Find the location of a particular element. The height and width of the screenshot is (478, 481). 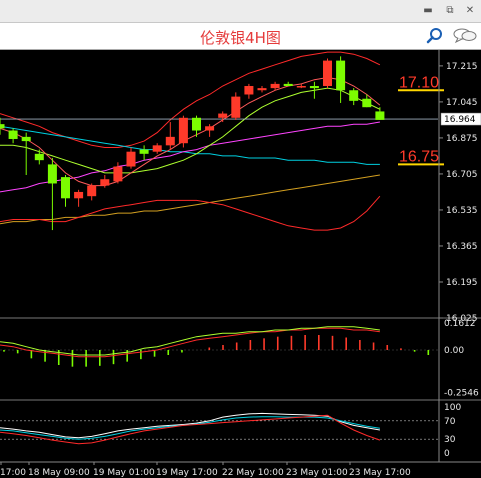

time-tick-label: 19 May 01:00 is located at coordinates (124, 473).